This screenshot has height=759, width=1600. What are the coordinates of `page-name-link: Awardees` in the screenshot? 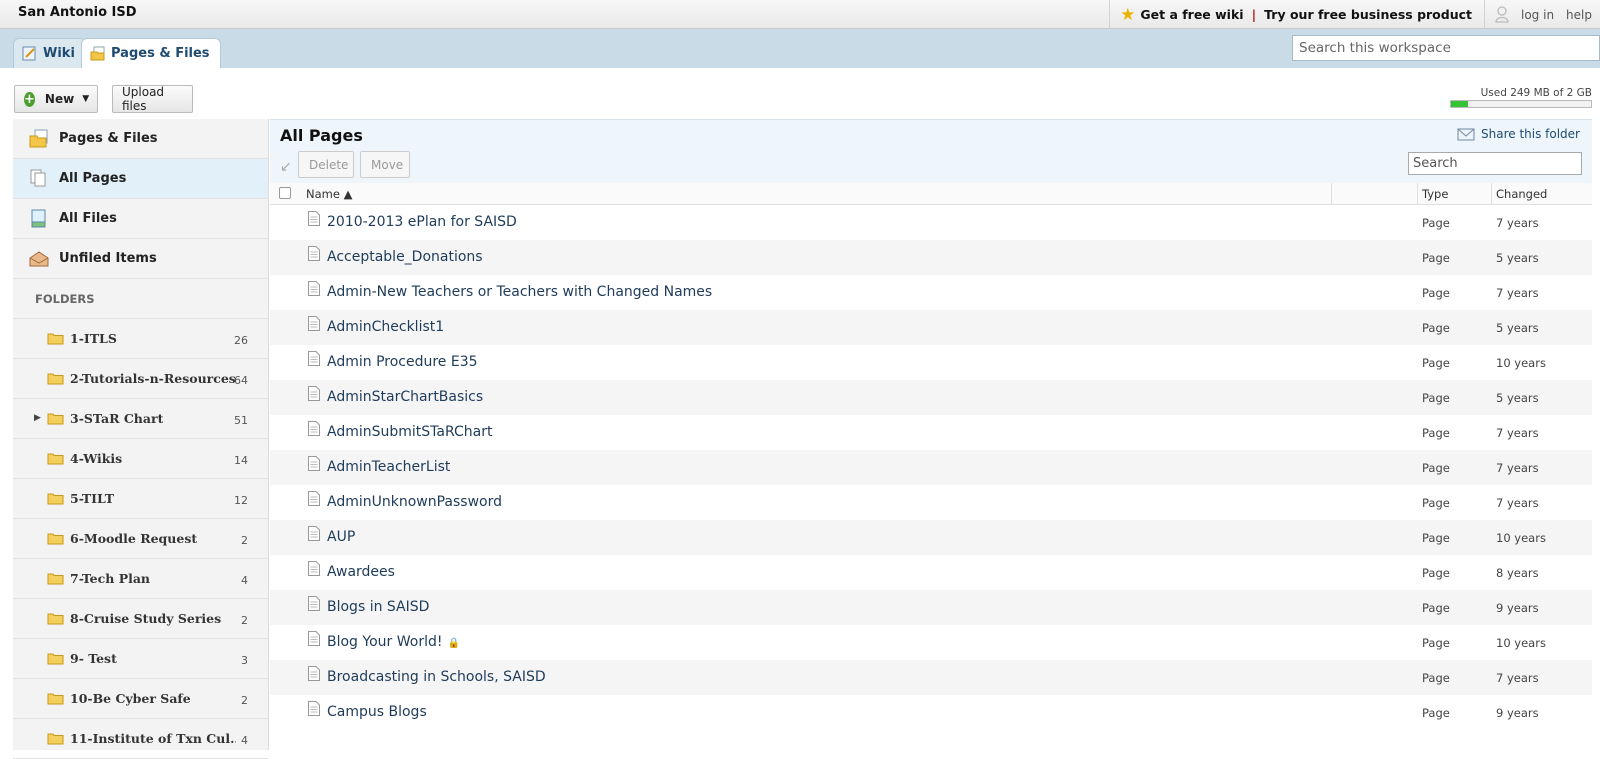 It's located at (361, 572).